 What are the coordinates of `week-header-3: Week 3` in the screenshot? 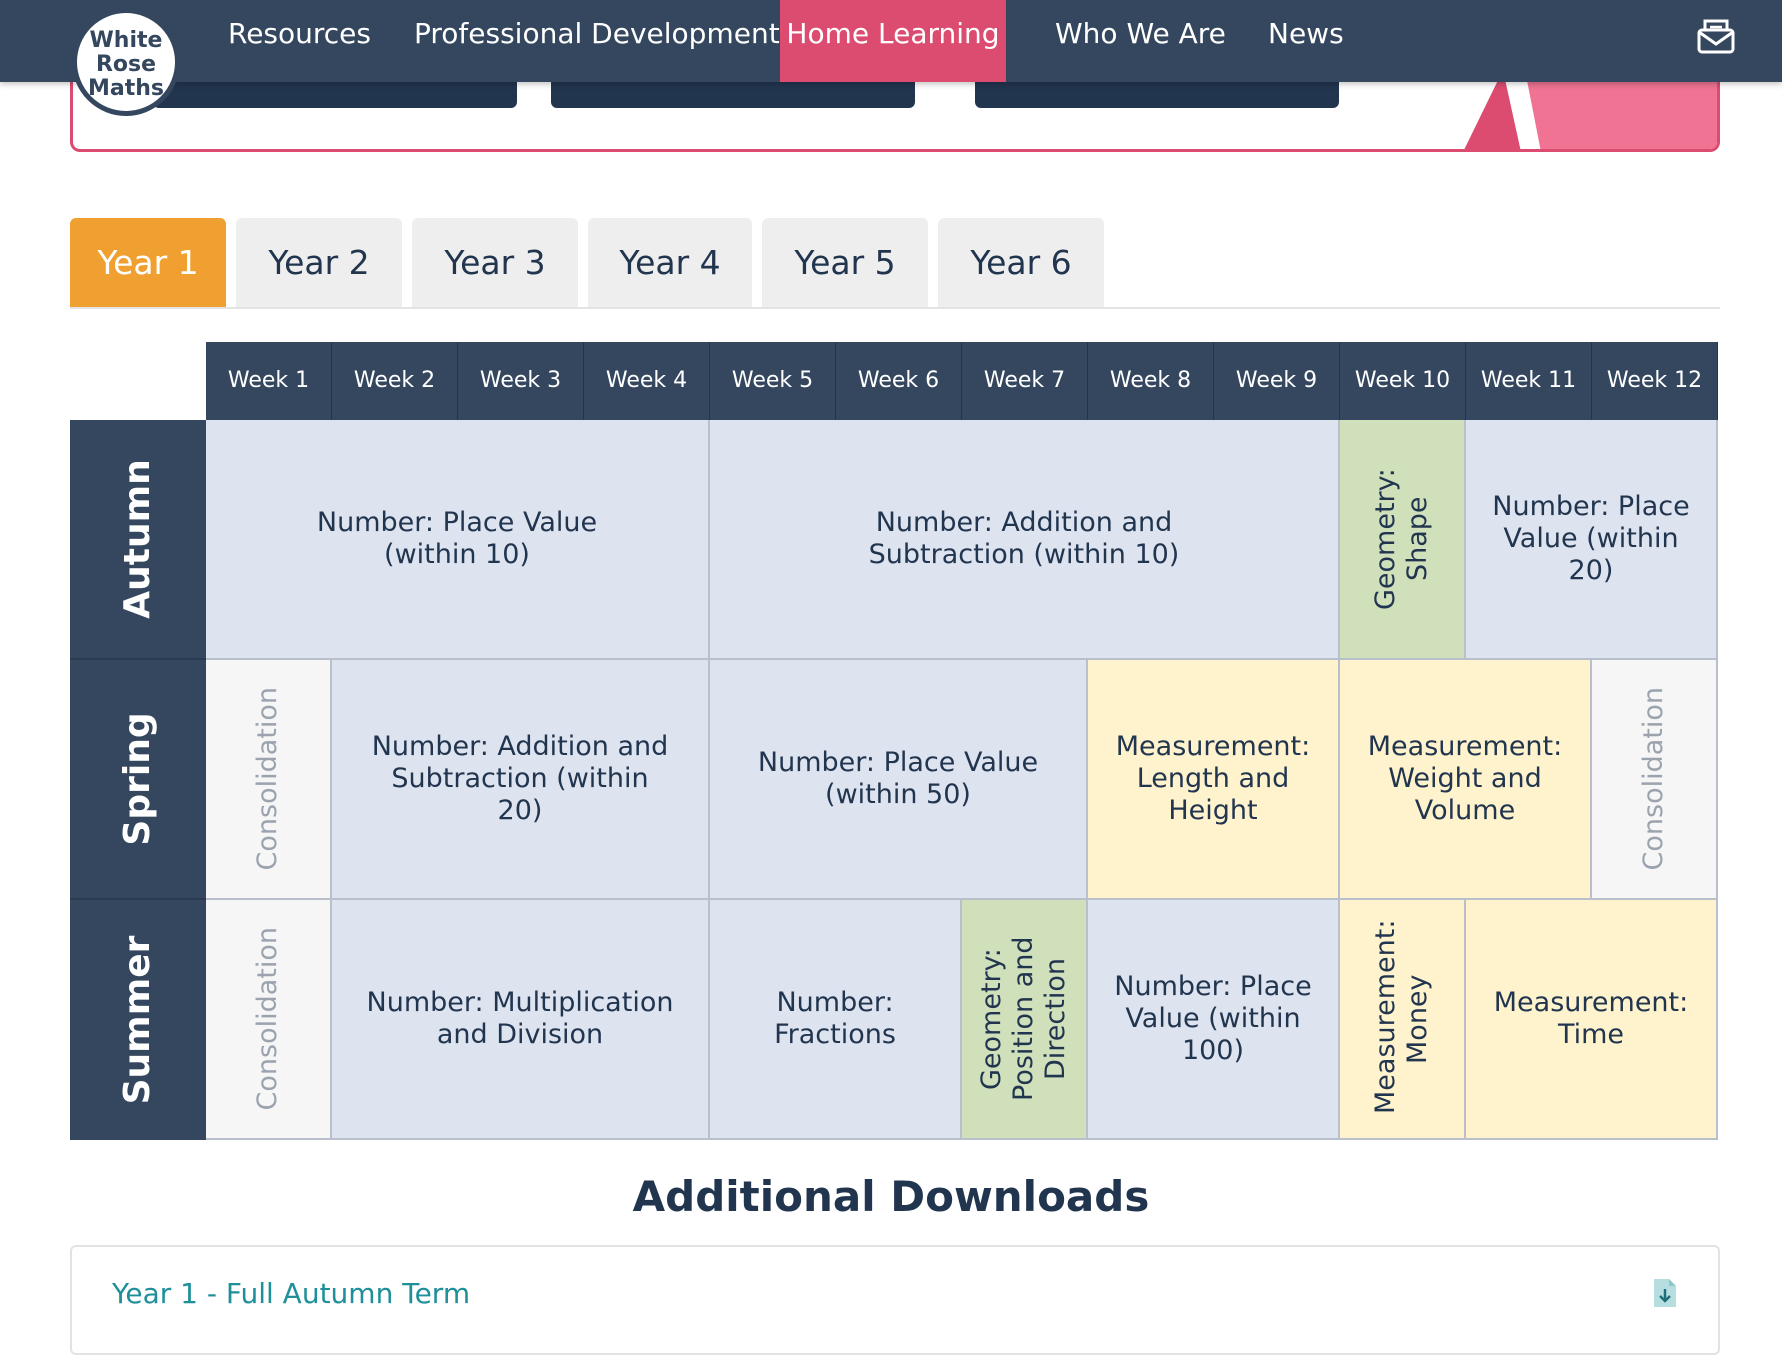 It's located at (521, 381).